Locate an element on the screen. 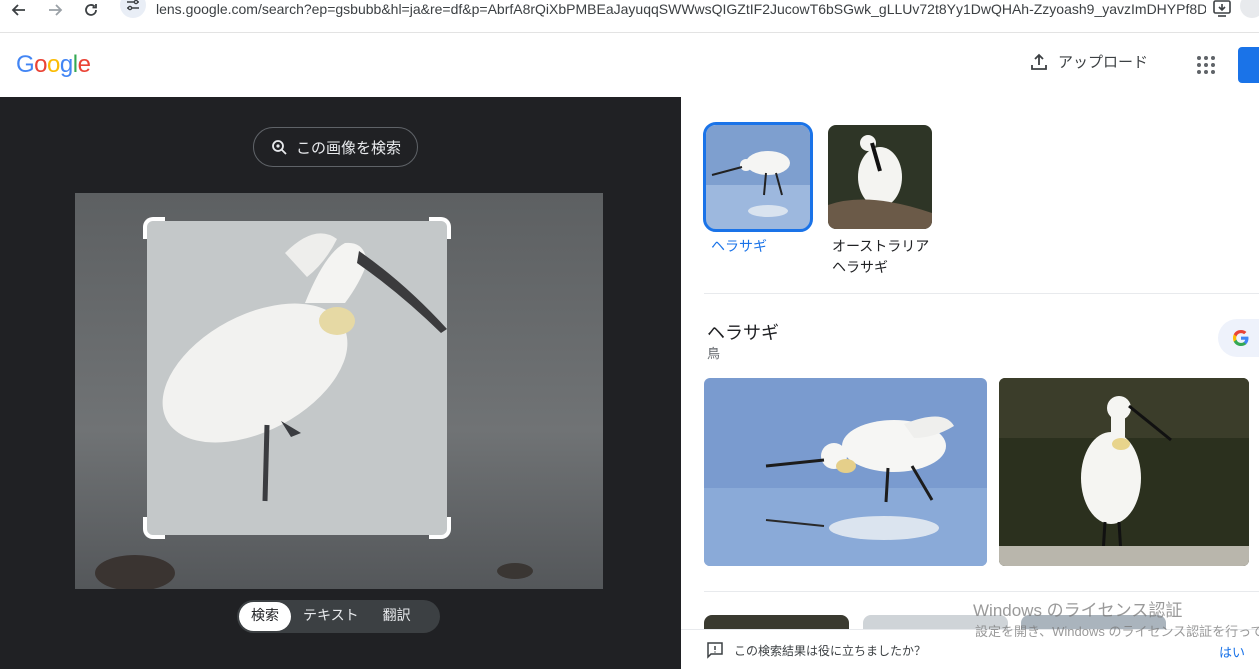  feedback-yes-button: はい is located at coordinates (1232, 651).